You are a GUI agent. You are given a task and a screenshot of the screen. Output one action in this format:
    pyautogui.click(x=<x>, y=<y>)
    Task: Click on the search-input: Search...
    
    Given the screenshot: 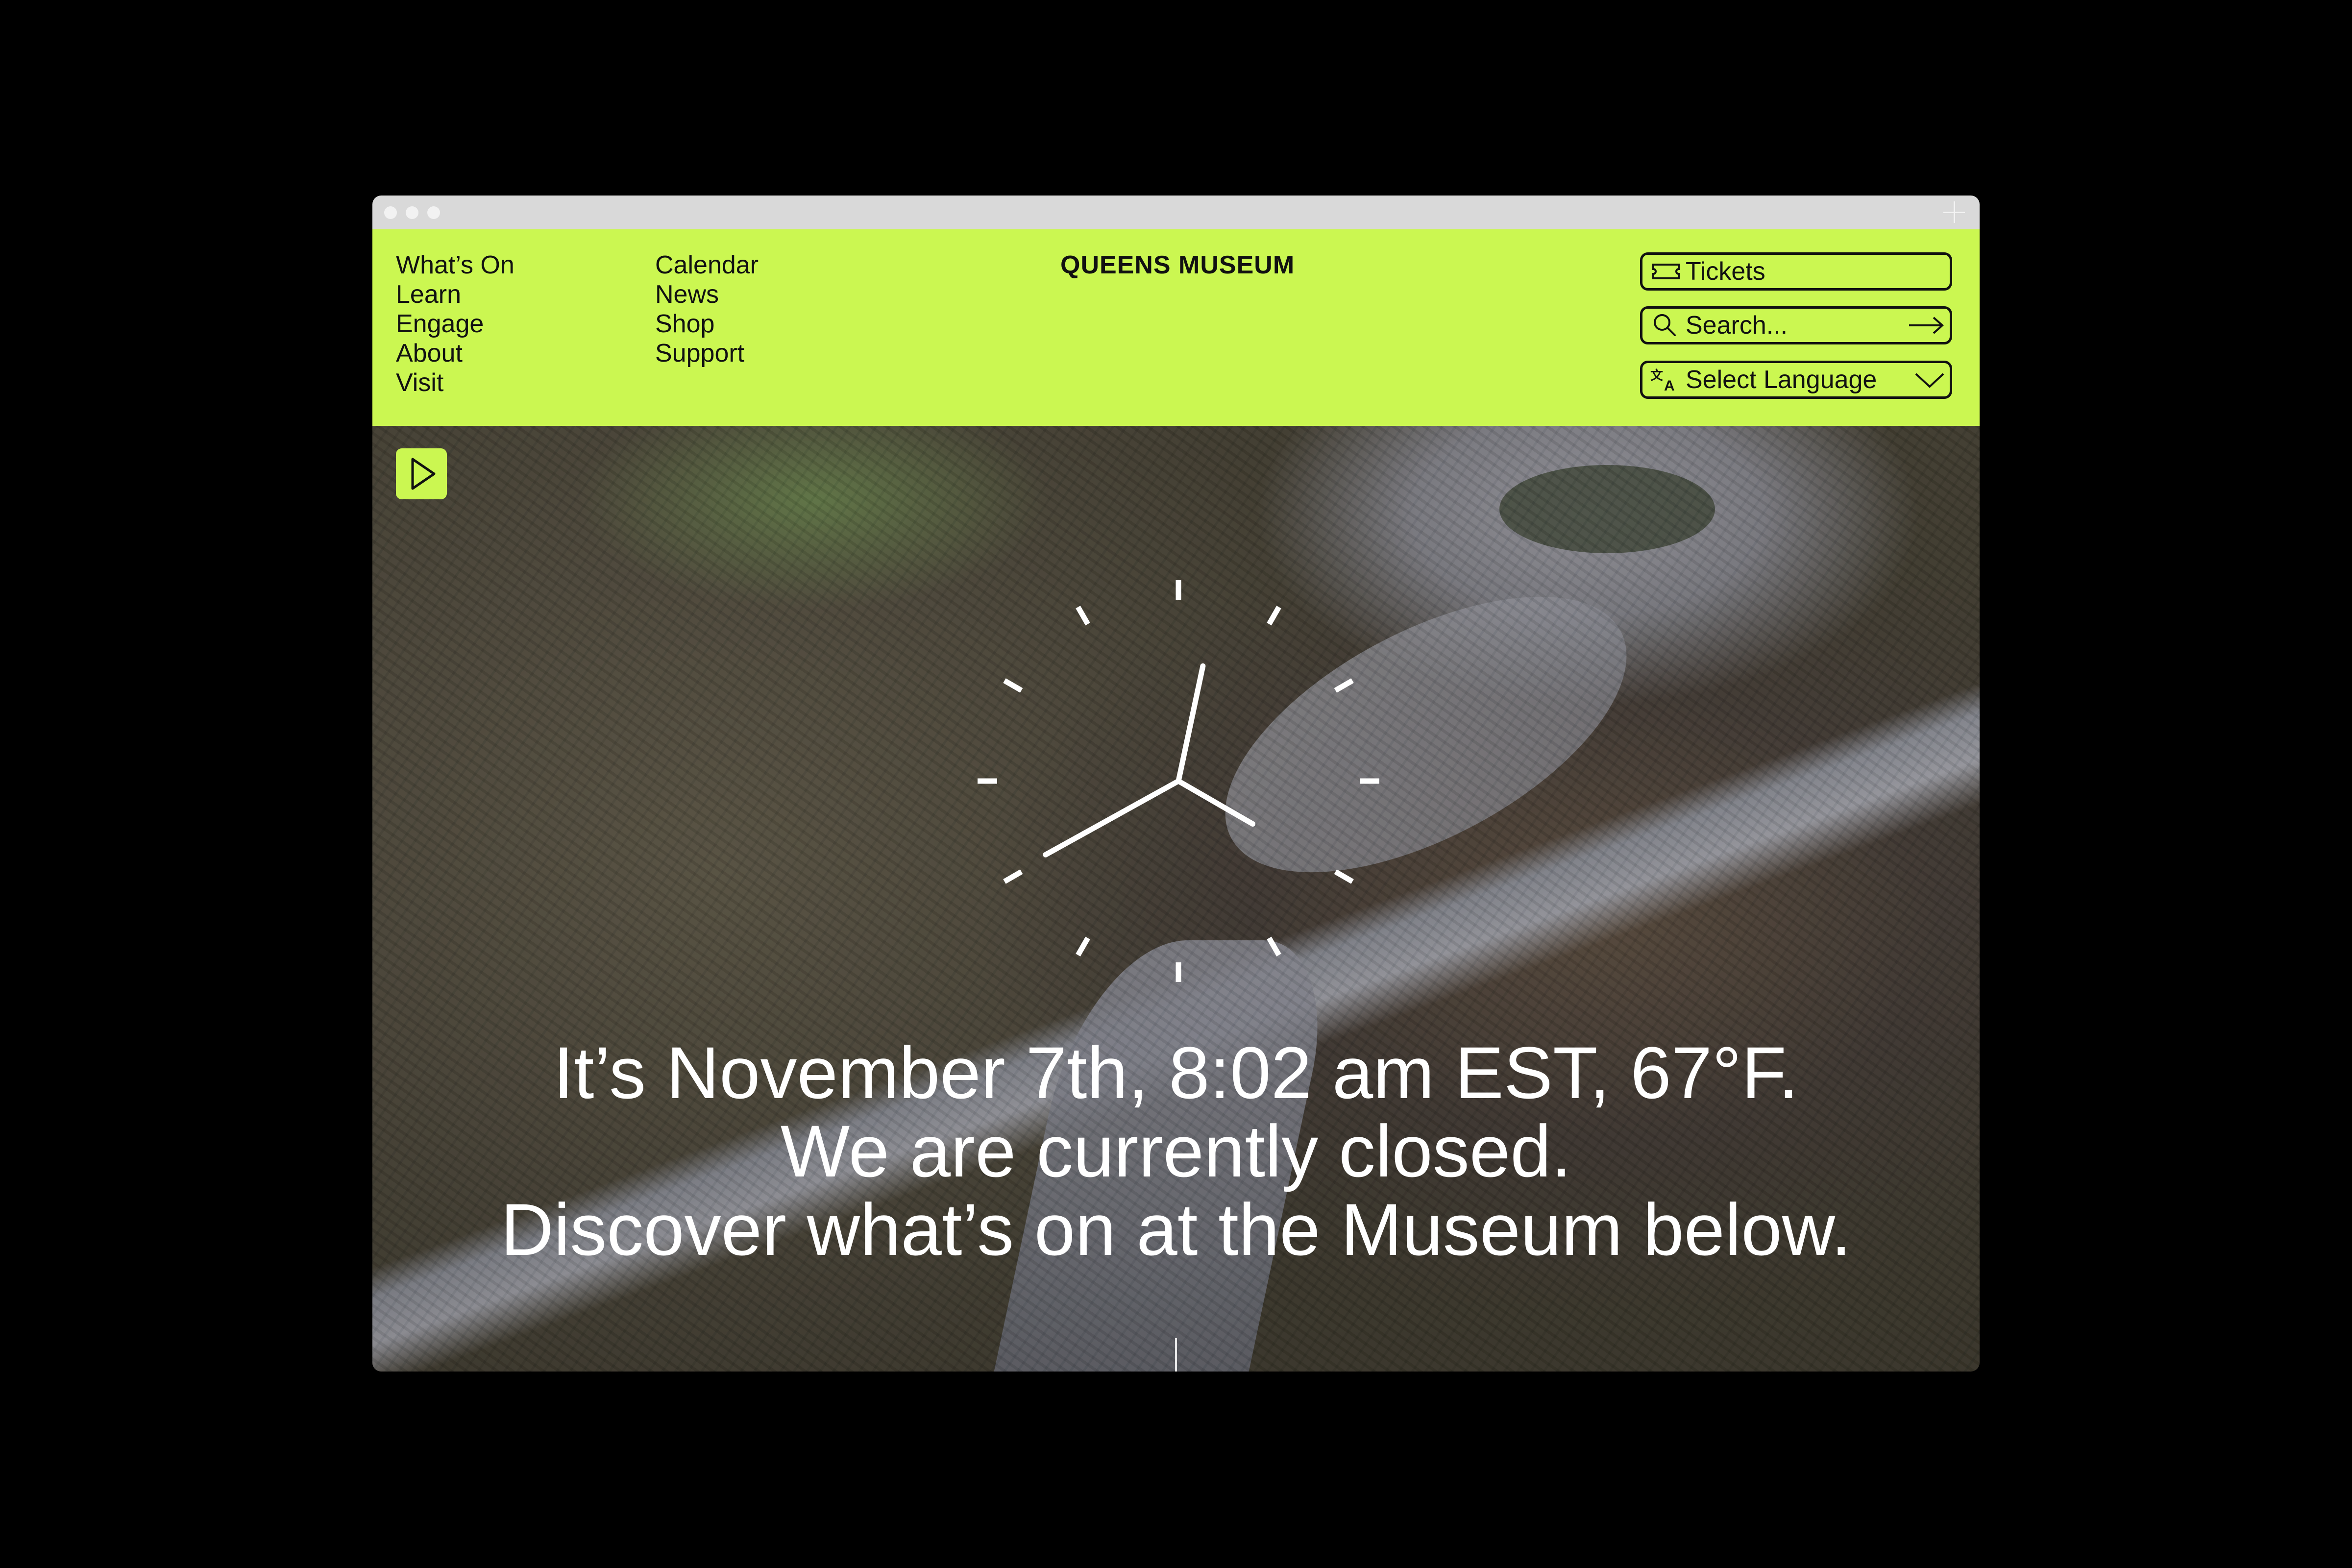 What is the action you would take?
    pyautogui.click(x=1737, y=325)
    